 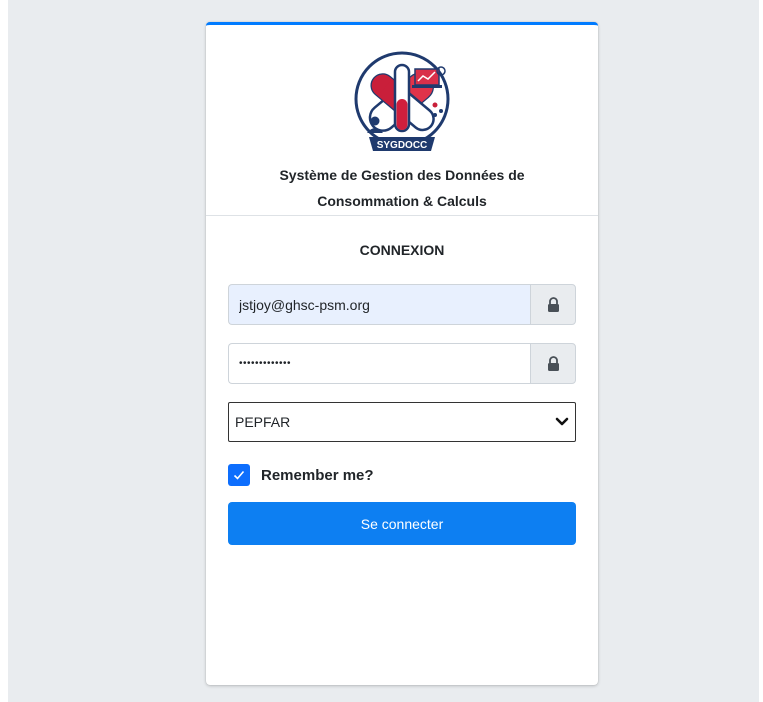 What do you see at coordinates (4, 351) in the screenshot?
I see `page-left-edge` at bounding box center [4, 351].